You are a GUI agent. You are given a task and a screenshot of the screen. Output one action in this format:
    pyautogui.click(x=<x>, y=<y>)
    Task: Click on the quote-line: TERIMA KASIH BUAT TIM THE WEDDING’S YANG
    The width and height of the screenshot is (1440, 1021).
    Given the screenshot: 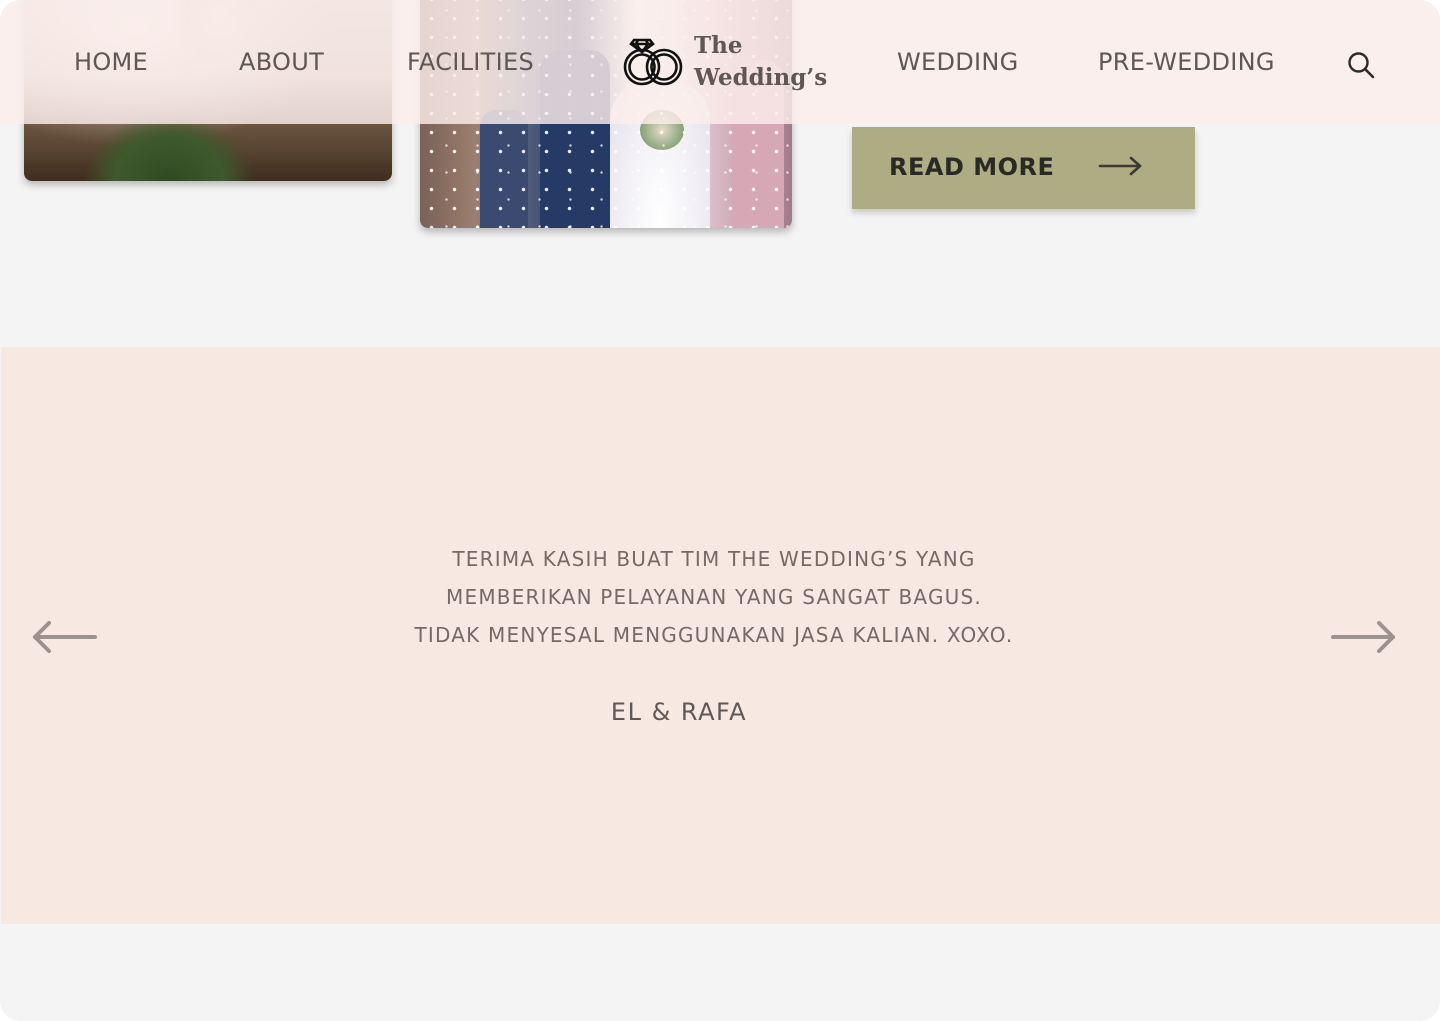 What is the action you would take?
    pyautogui.click(x=714, y=559)
    